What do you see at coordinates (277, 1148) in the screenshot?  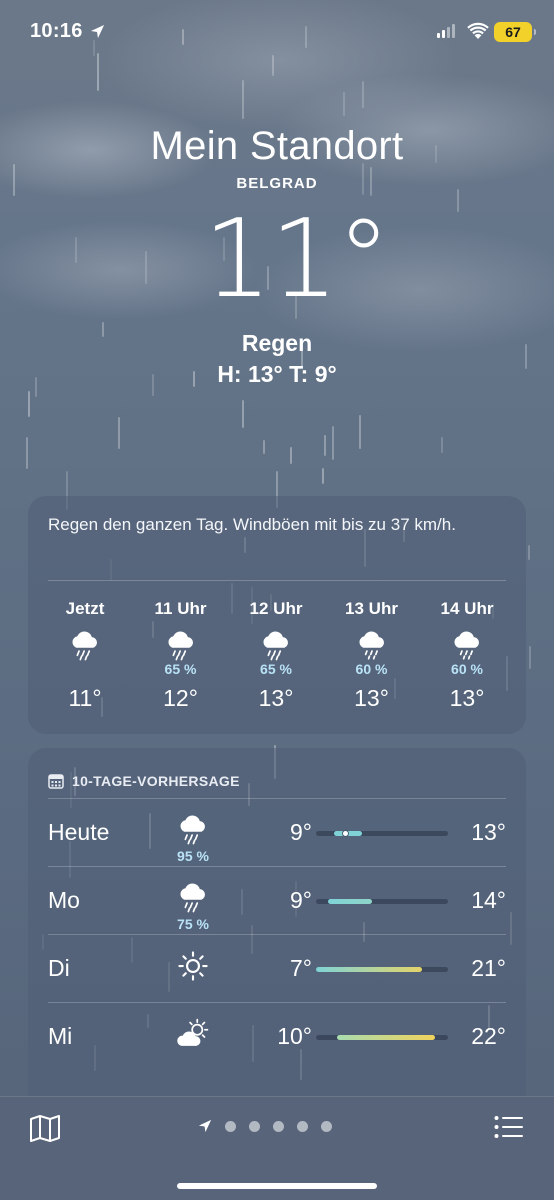 I see `bottom-toolbar` at bounding box center [277, 1148].